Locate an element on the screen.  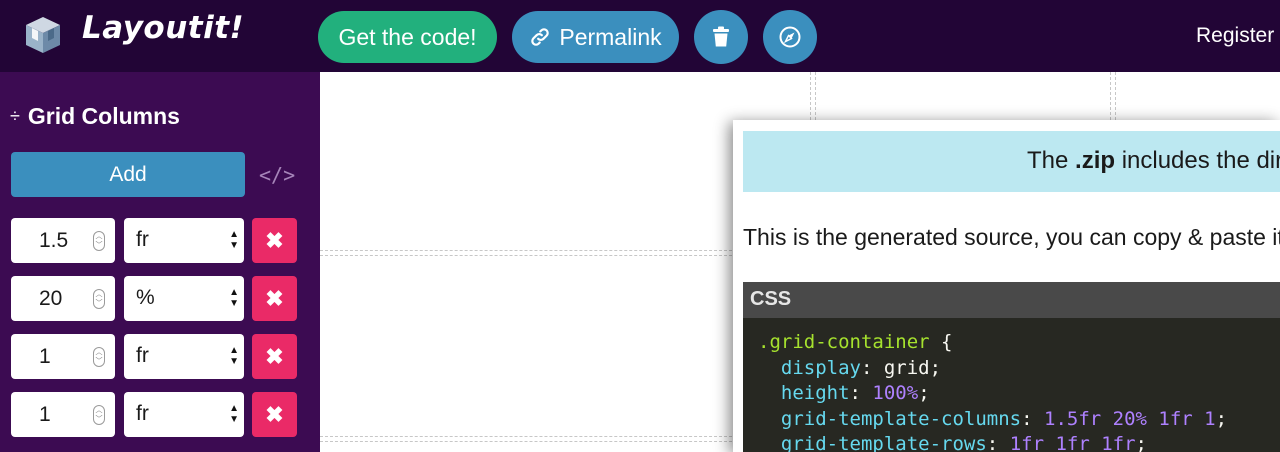
code-line: grid-template-rows: 1fr 1fr 1fr; is located at coordinates (1019, 442).